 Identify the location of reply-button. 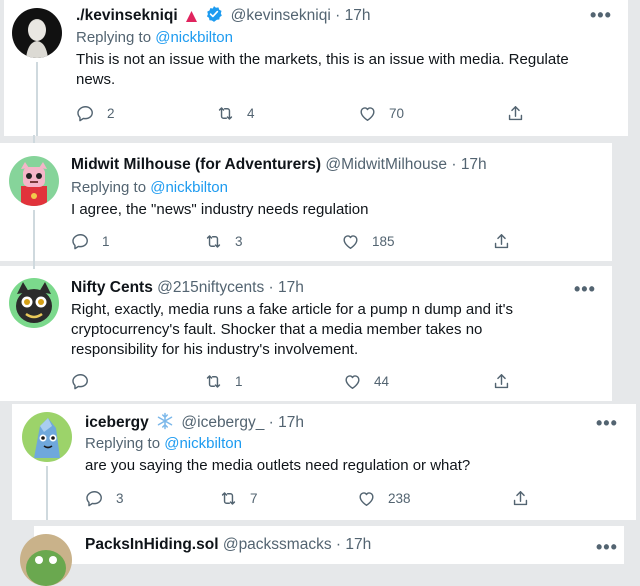
(86, 381).